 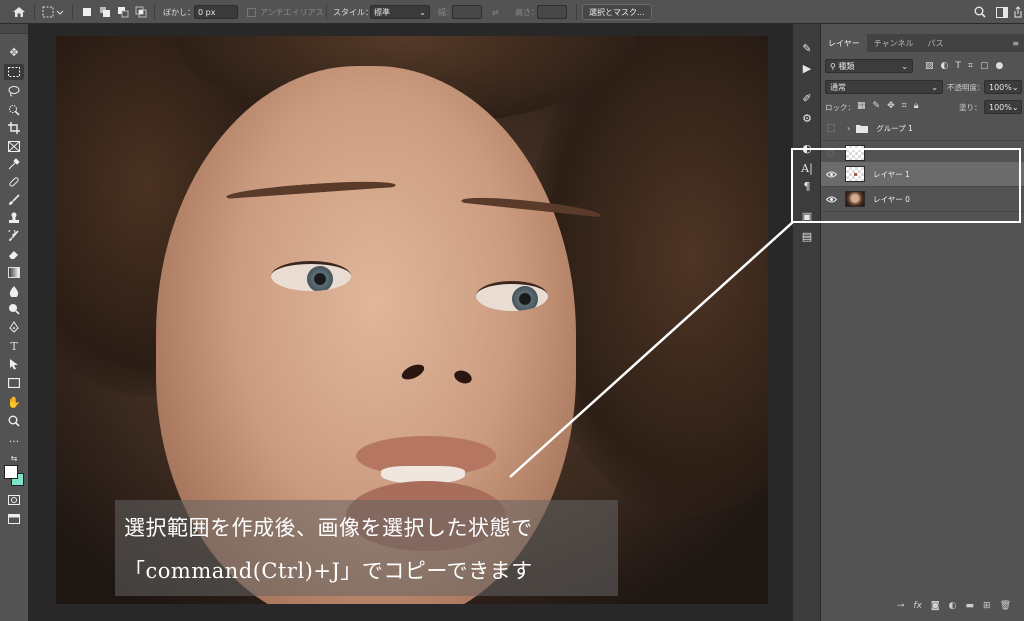 I want to click on intersect-selection-icon, so click(x=141, y=12).